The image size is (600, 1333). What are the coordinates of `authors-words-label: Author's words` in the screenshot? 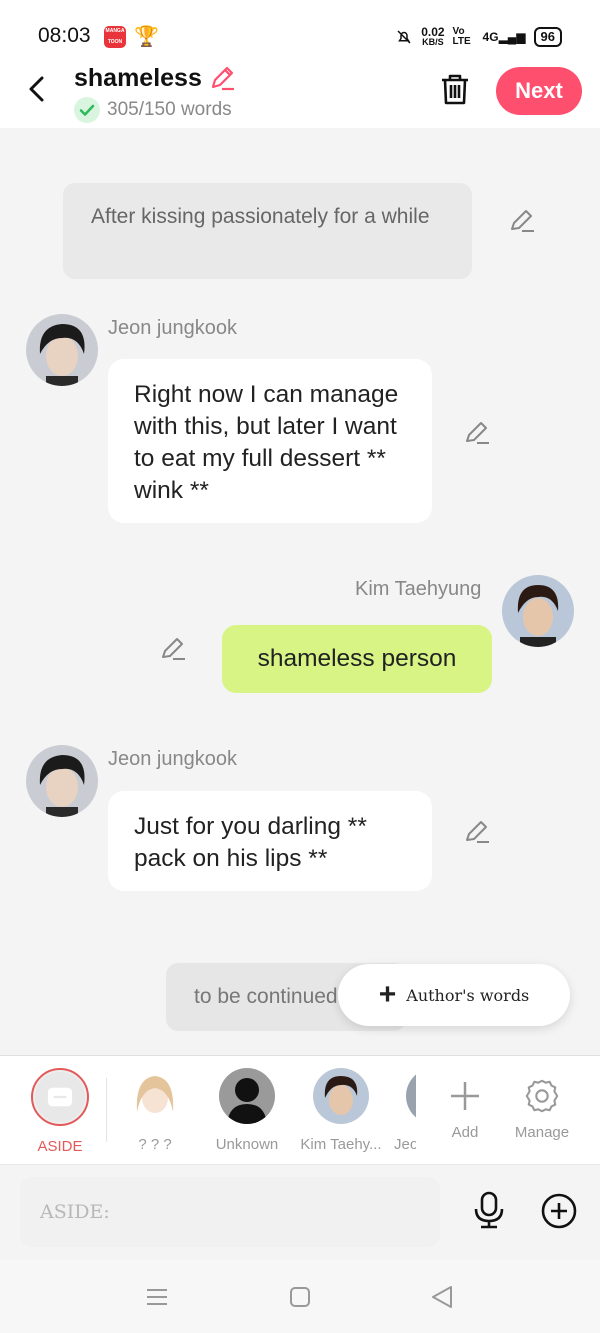 It's located at (468, 995).